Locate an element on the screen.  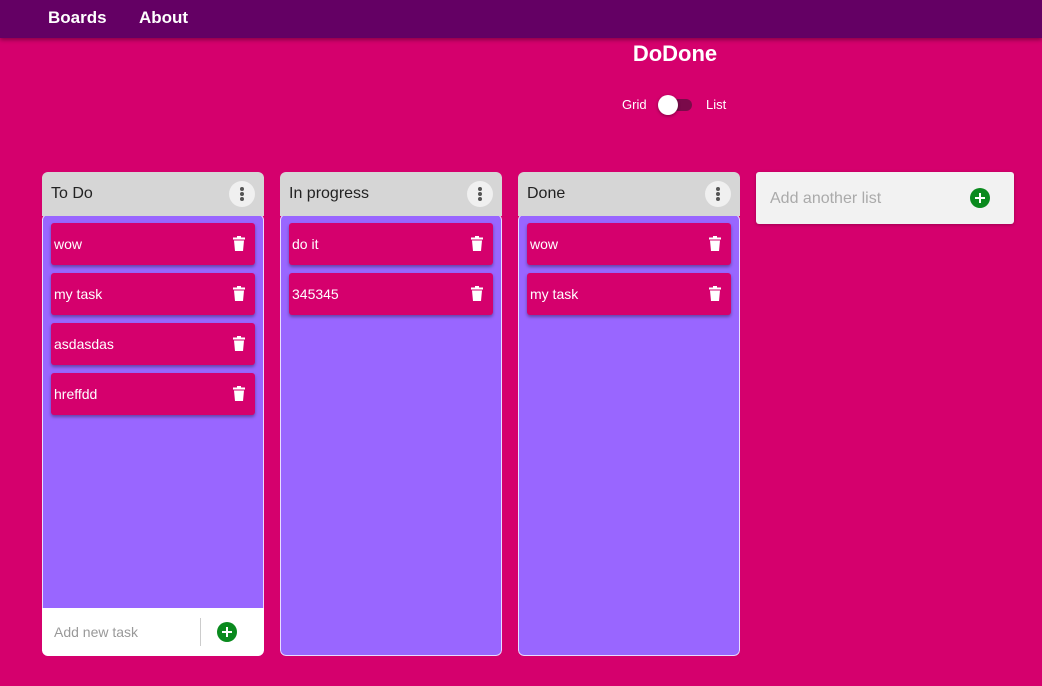
add-task-bar is located at coordinates (153, 632).